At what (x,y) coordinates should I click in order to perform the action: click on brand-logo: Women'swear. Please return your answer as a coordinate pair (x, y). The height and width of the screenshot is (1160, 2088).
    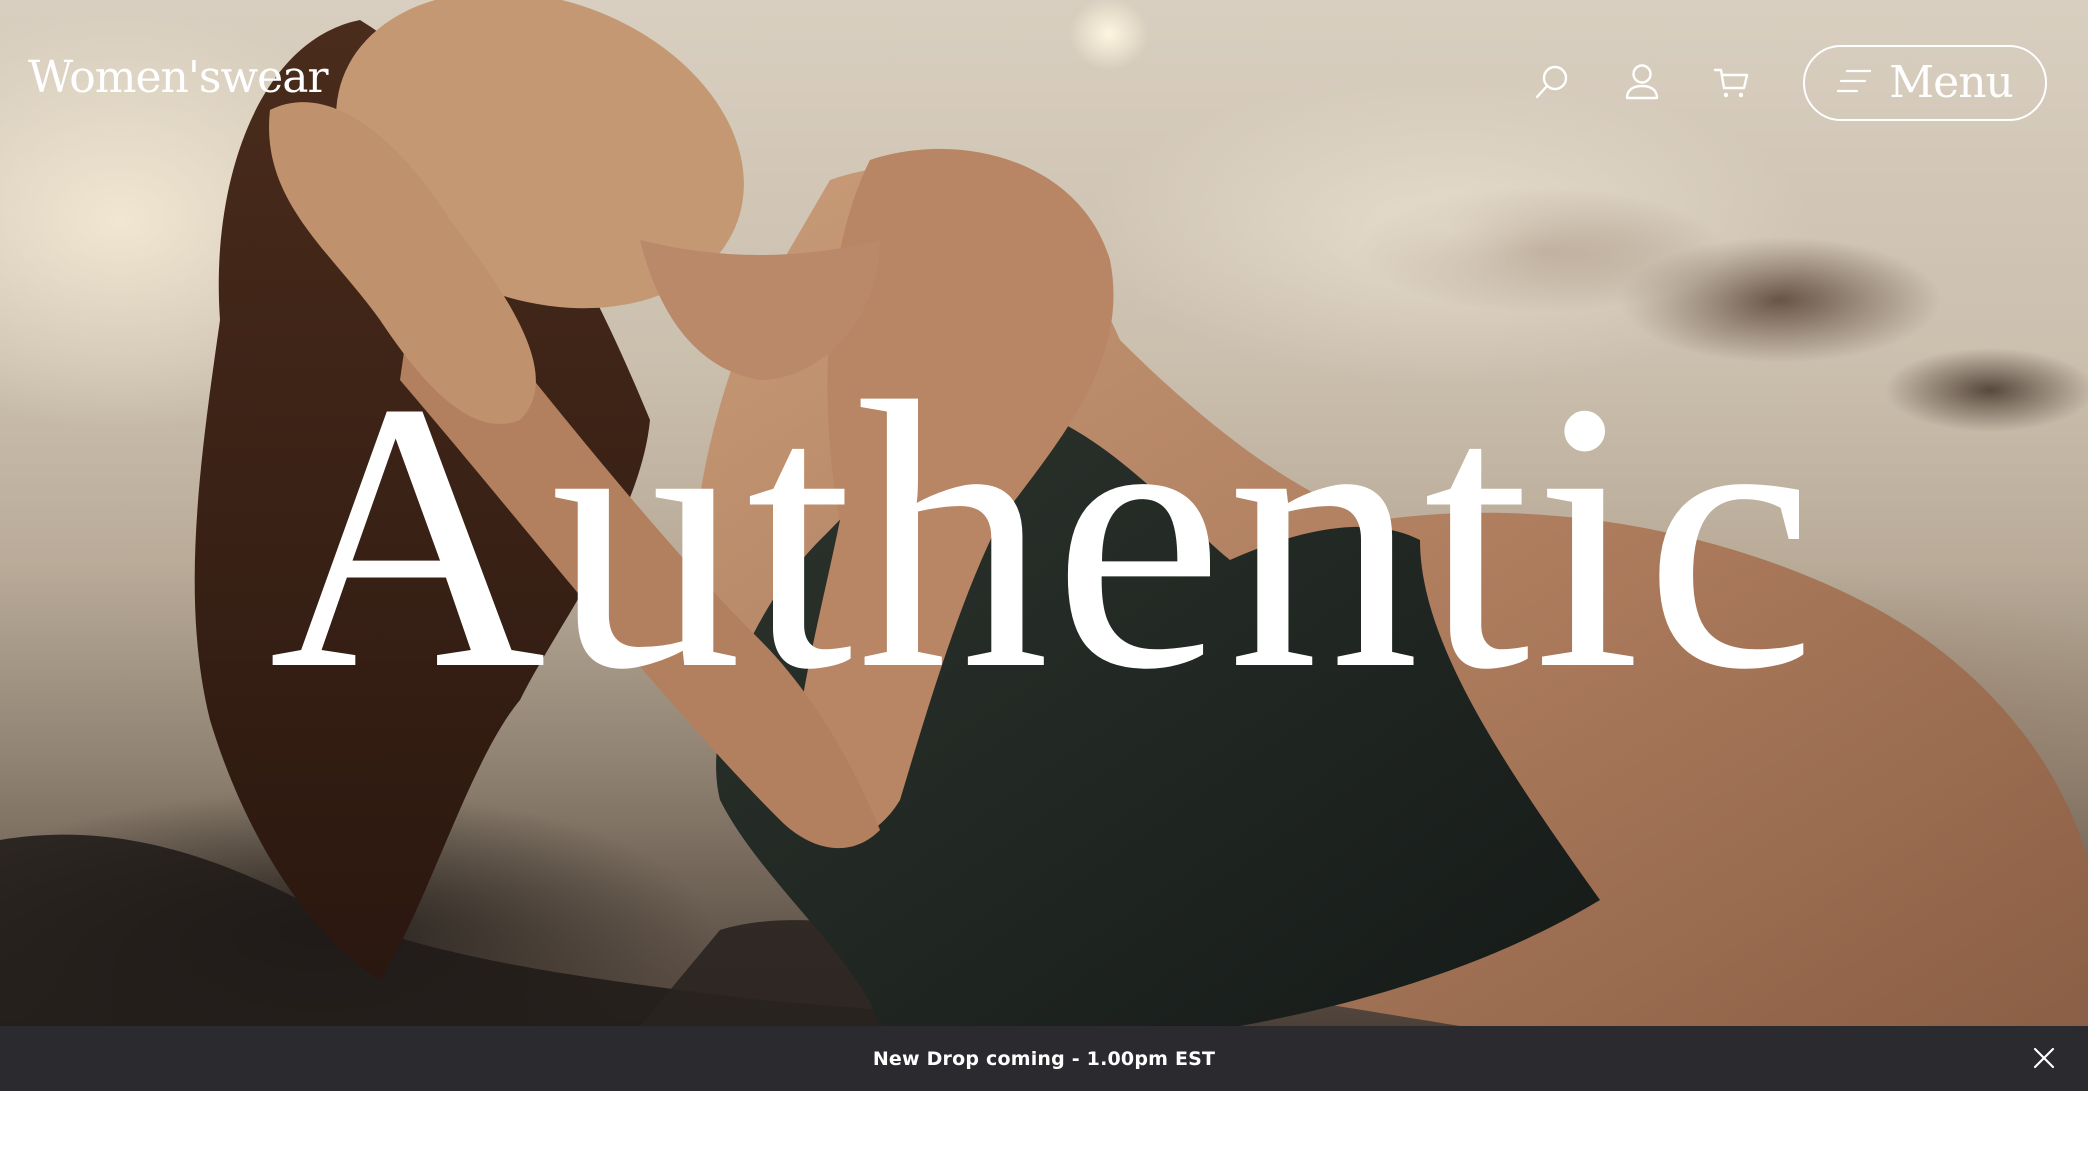
    Looking at the image, I should click on (178, 78).